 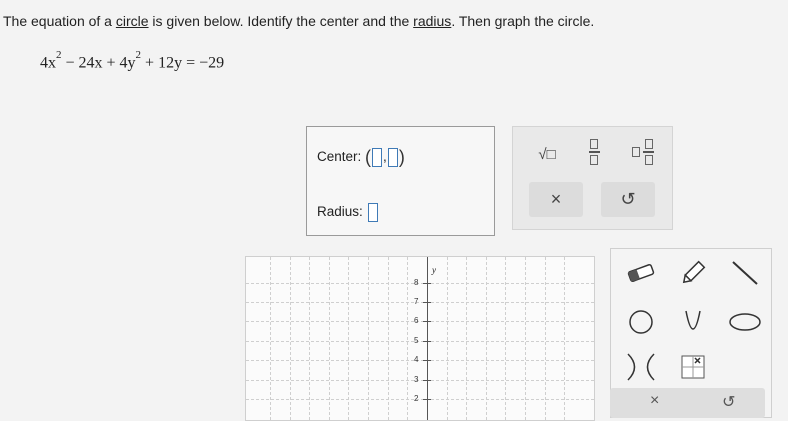 I want to click on equation-term: + 12y = −29, so click(x=183, y=63).